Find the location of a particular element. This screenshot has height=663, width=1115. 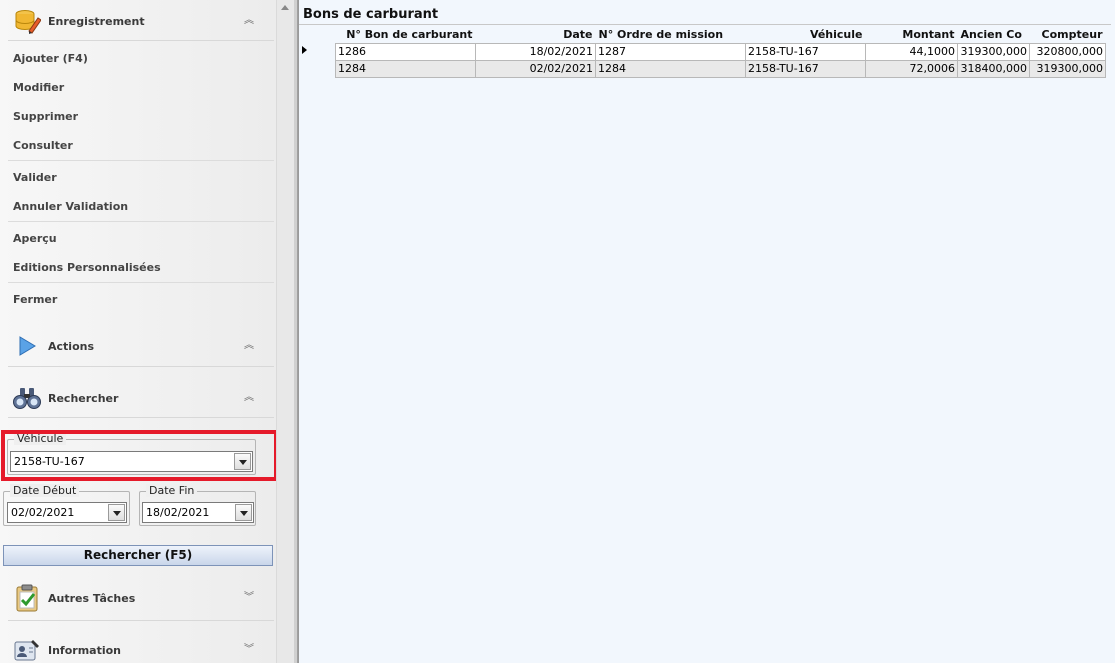

rechercher-button: Rechercher (F5) is located at coordinates (138, 555).